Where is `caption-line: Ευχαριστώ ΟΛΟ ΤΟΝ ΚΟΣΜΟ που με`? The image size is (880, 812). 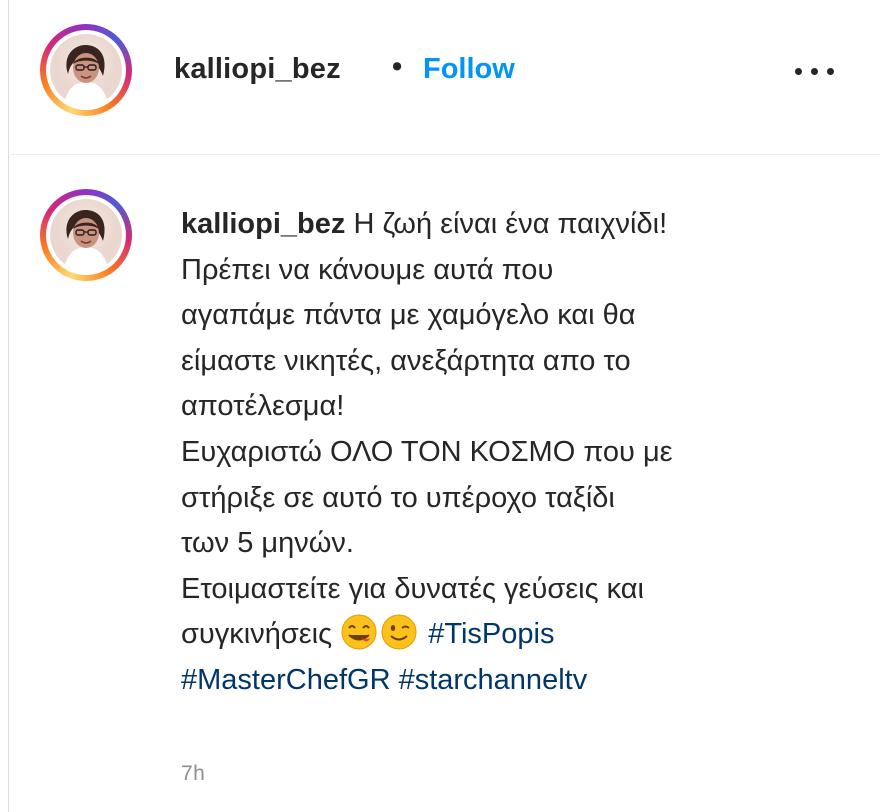 caption-line: Ευχαριστώ ΟΛΟ ΤΟΝ ΚΟΣΜΟ που με is located at coordinates (427, 451).